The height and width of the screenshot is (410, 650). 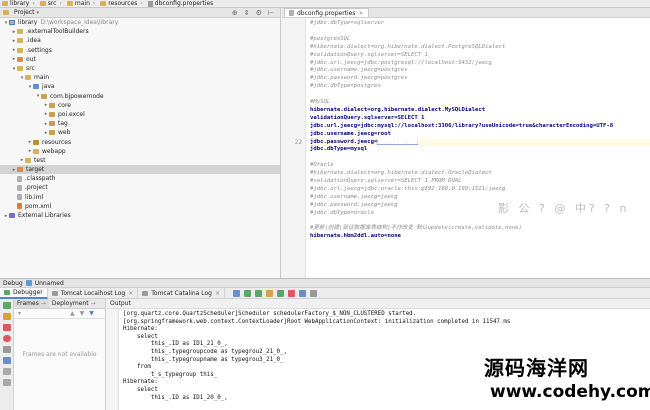 What do you see at coordinates (275, 293) in the screenshot?
I see `debug-step-toolbar` at bounding box center [275, 293].